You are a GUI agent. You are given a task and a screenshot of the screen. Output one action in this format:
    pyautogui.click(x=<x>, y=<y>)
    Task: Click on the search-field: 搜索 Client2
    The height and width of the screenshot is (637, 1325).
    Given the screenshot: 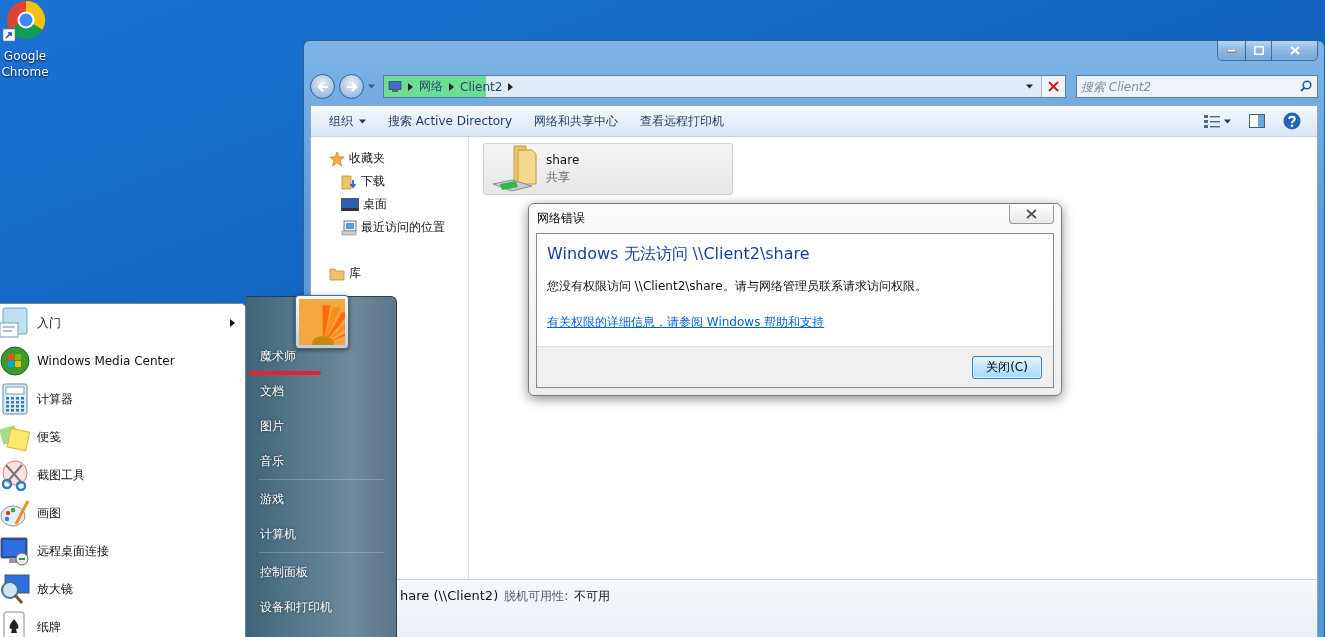 What is the action you would take?
    pyautogui.click(x=1197, y=86)
    